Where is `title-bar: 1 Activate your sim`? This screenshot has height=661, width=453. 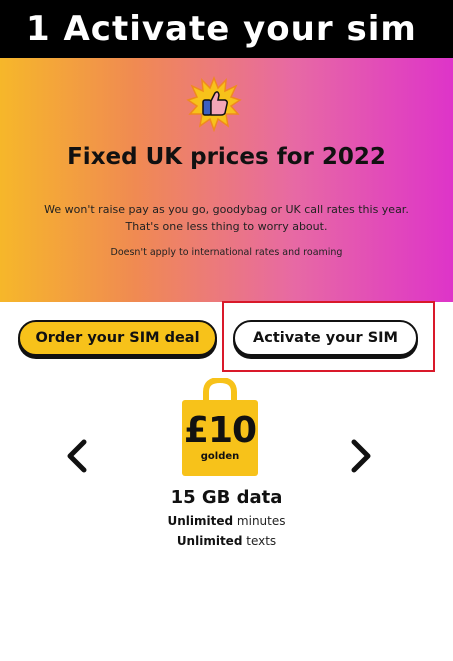 title-bar: 1 Activate your sim is located at coordinates (226, 29).